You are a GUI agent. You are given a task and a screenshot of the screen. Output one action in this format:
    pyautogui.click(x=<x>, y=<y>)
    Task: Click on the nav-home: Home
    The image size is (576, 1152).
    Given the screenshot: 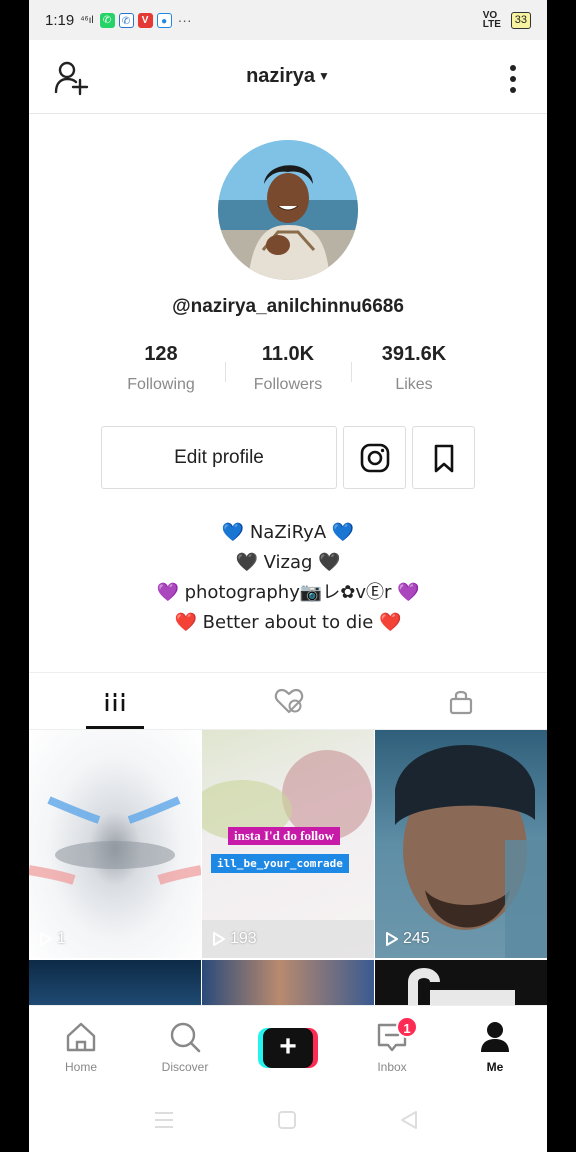 What is the action you would take?
    pyautogui.click(x=81, y=1046)
    